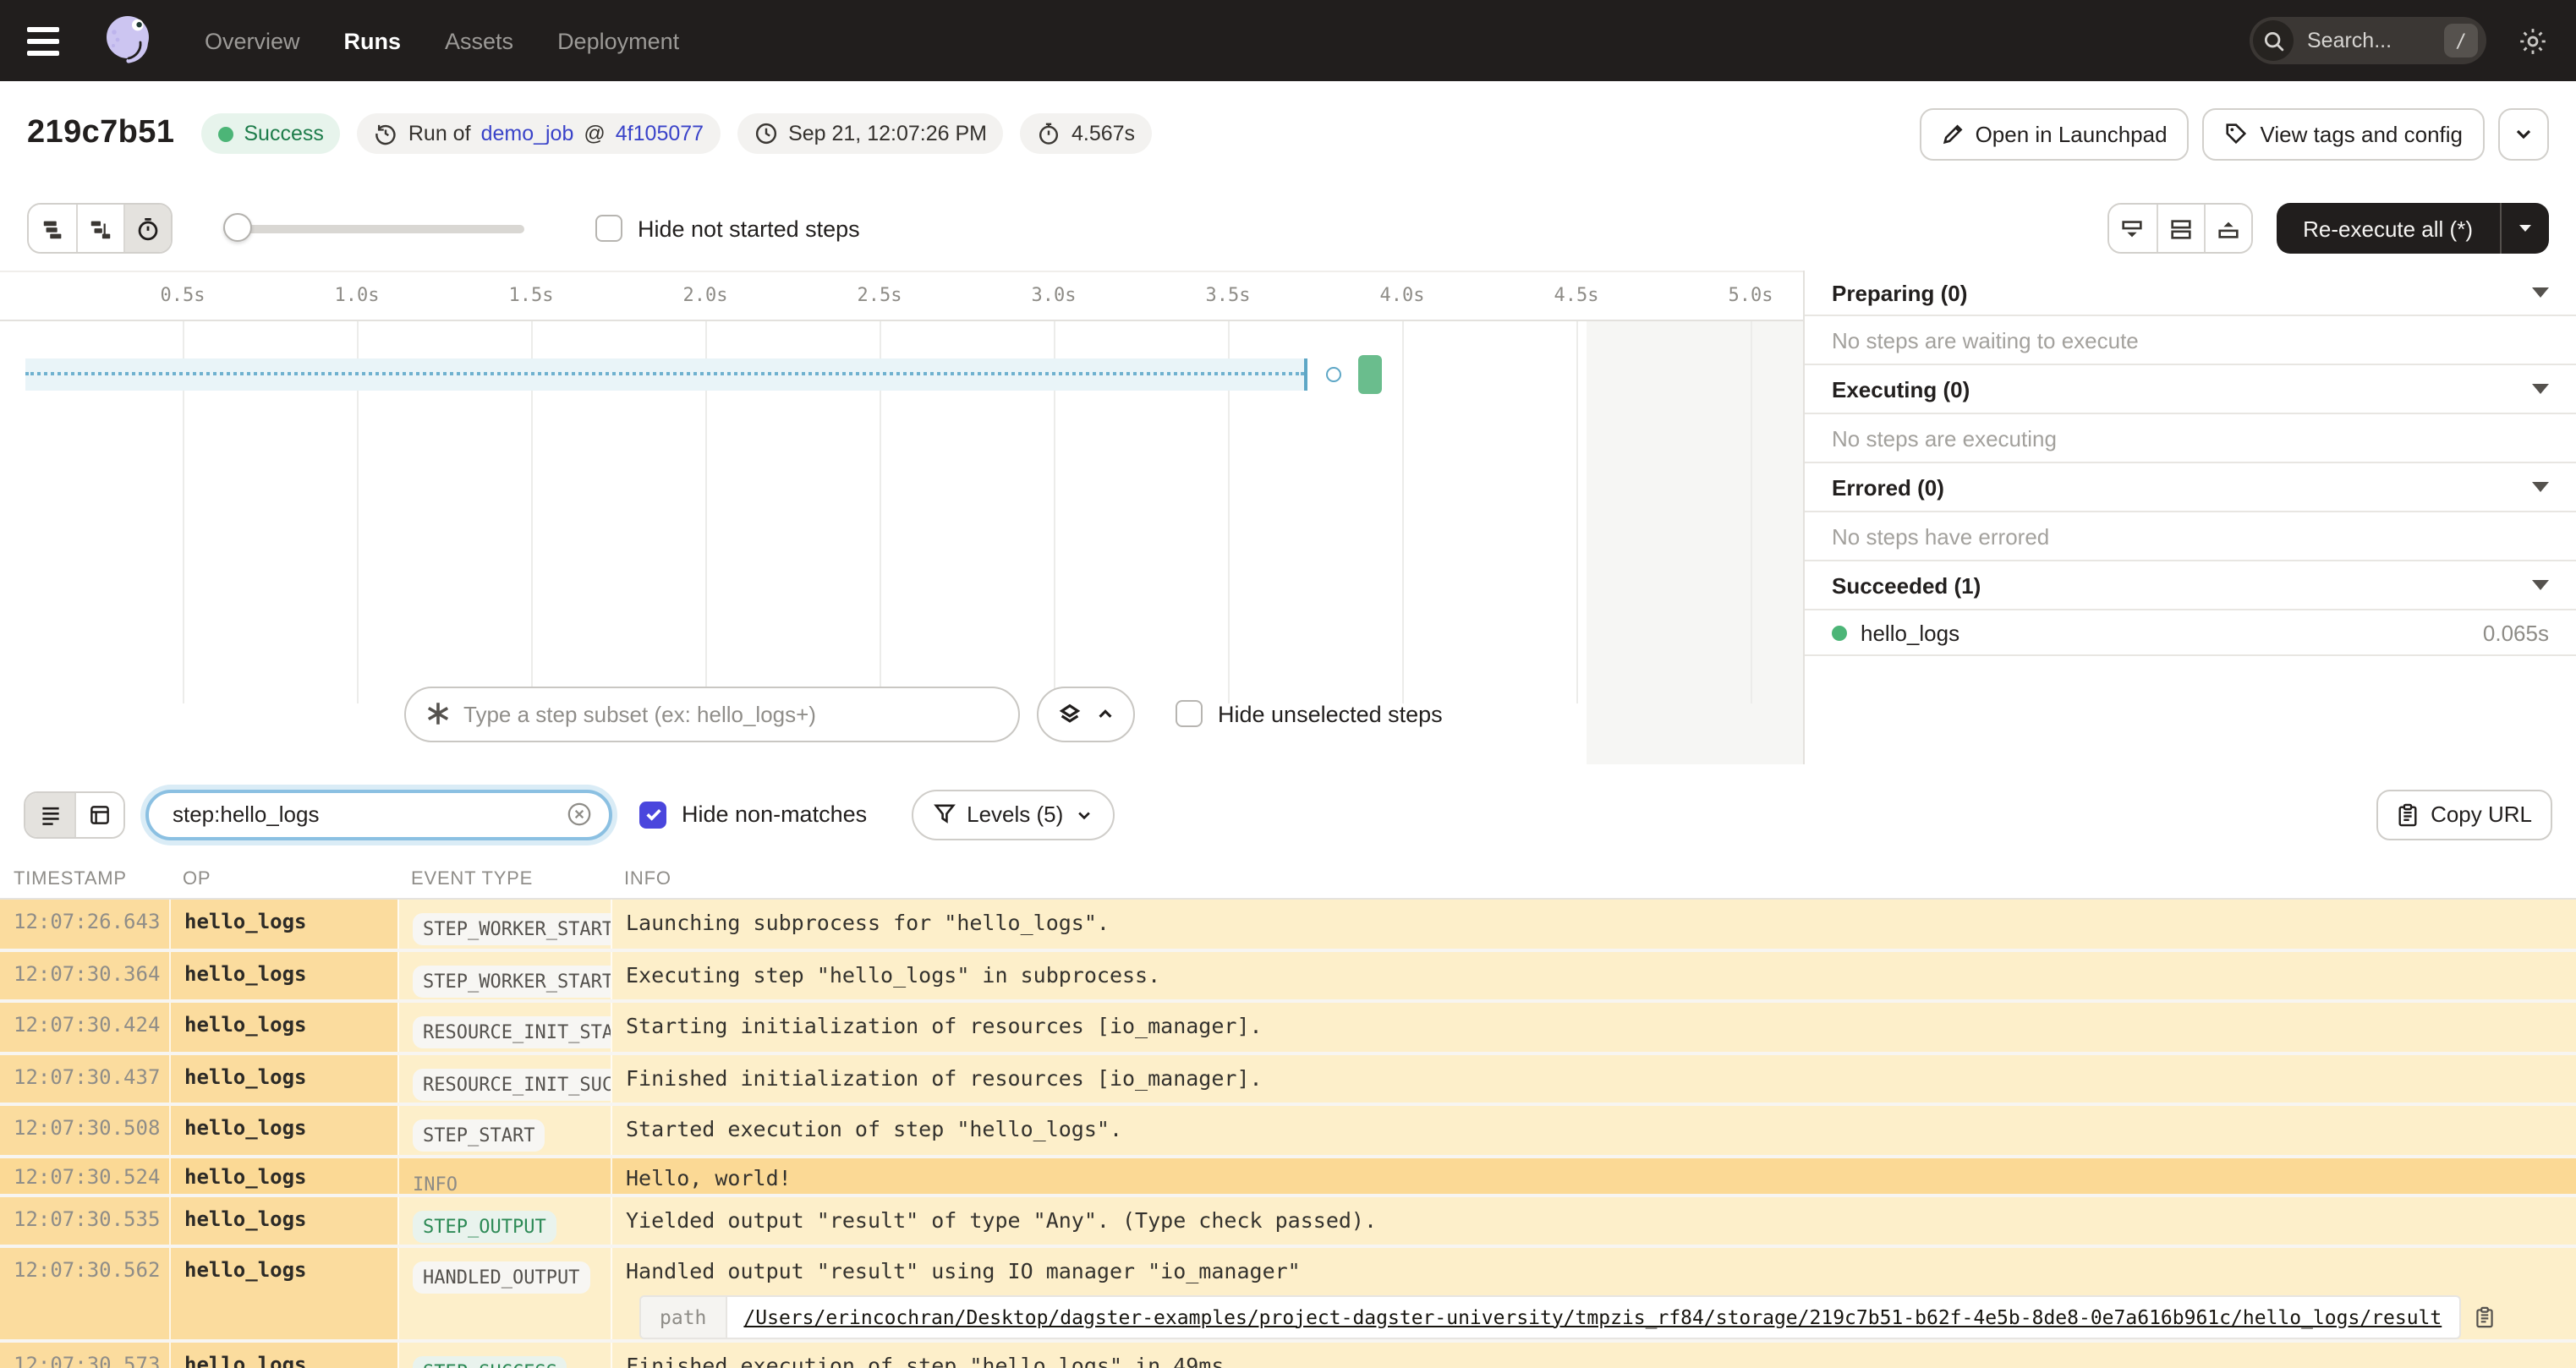 This screenshot has width=2576, height=1368. What do you see at coordinates (2227, 228) in the screenshot?
I see `collapse-top-panel-icon` at bounding box center [2227, 228].